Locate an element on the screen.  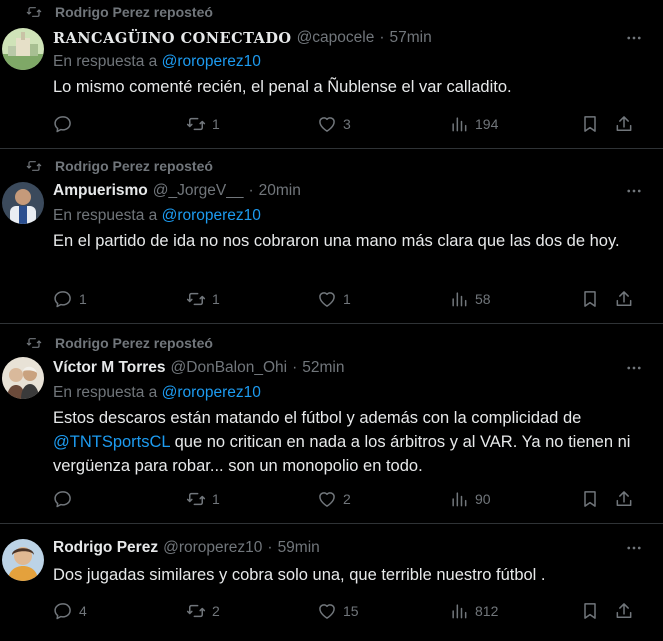
like-count: 2 is located at coordinates (347, 499).